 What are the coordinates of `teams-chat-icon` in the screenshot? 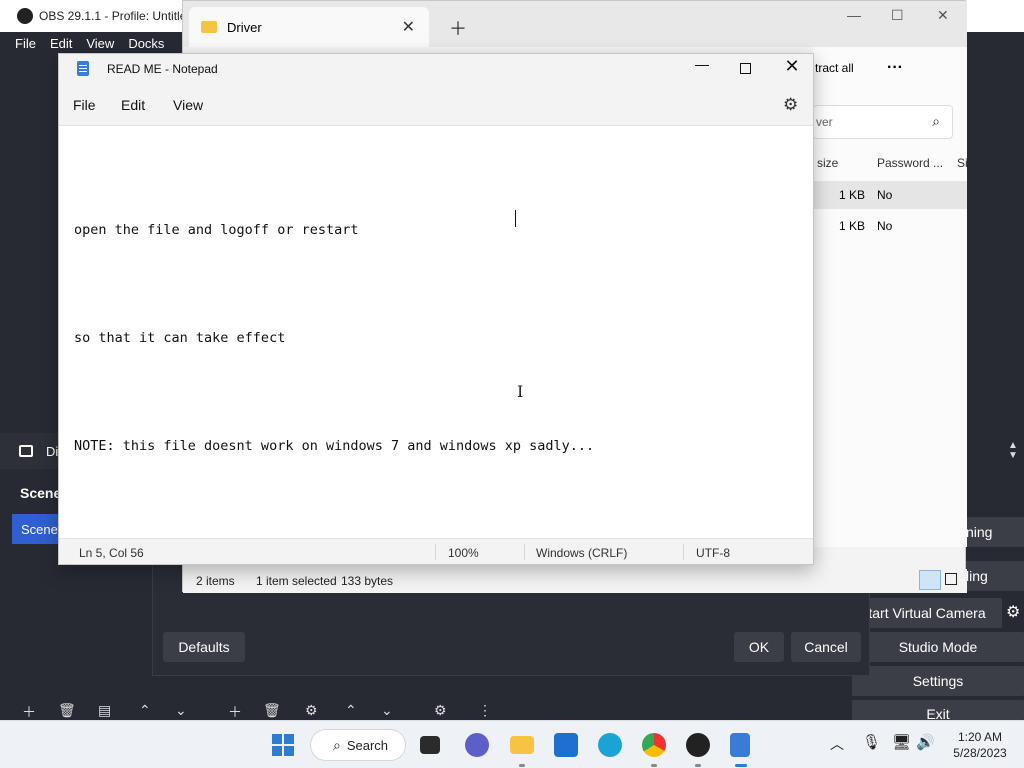 It's located at (477, 745).